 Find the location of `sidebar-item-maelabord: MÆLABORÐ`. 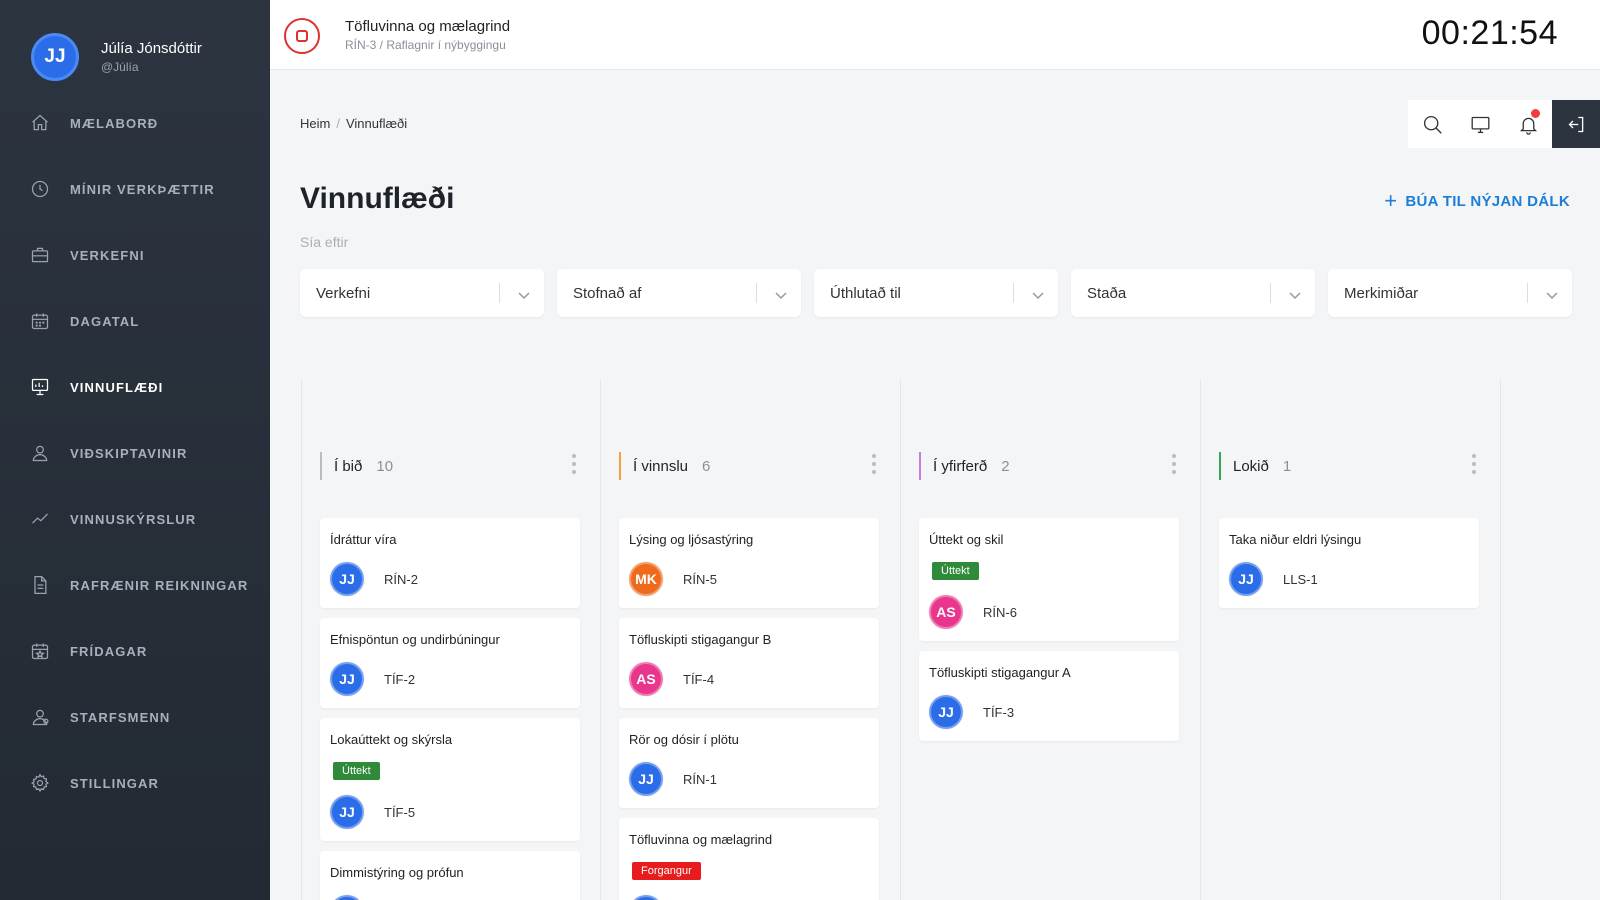

sidebar-item-maelabord: MÆLABORÐ is located at coordinates (135, 123).